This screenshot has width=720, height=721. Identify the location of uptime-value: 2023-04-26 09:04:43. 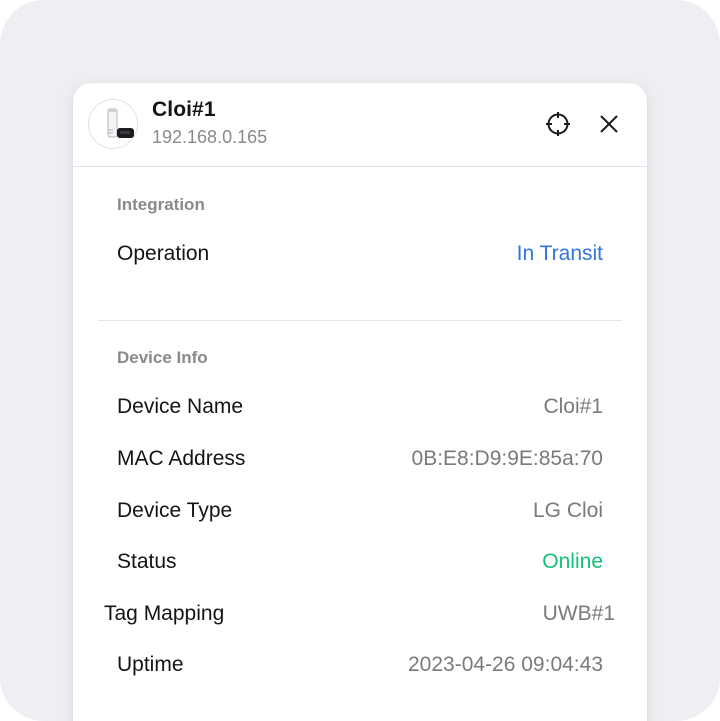
(505, 664).